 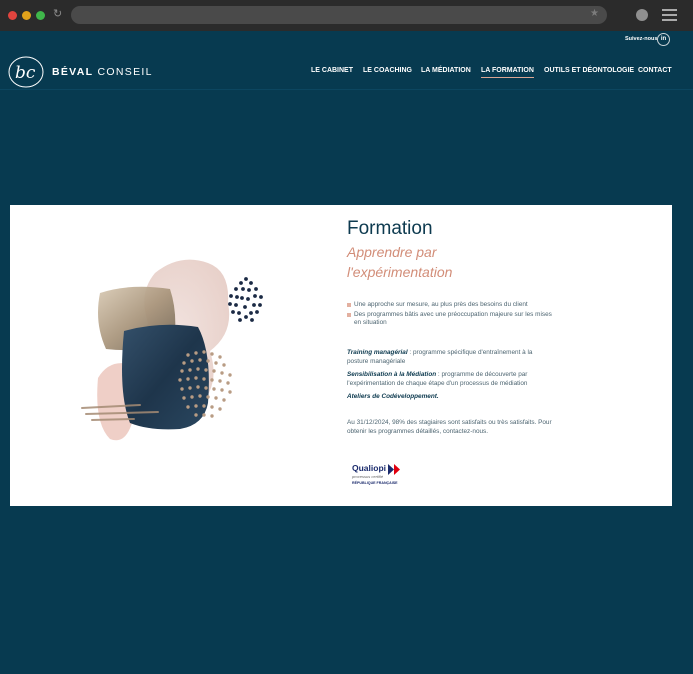 What do you see at coordinates (641, 39) in the screenshot?
I see `follow-us-label: Suivez-nous` at bounding box center [641, 39].